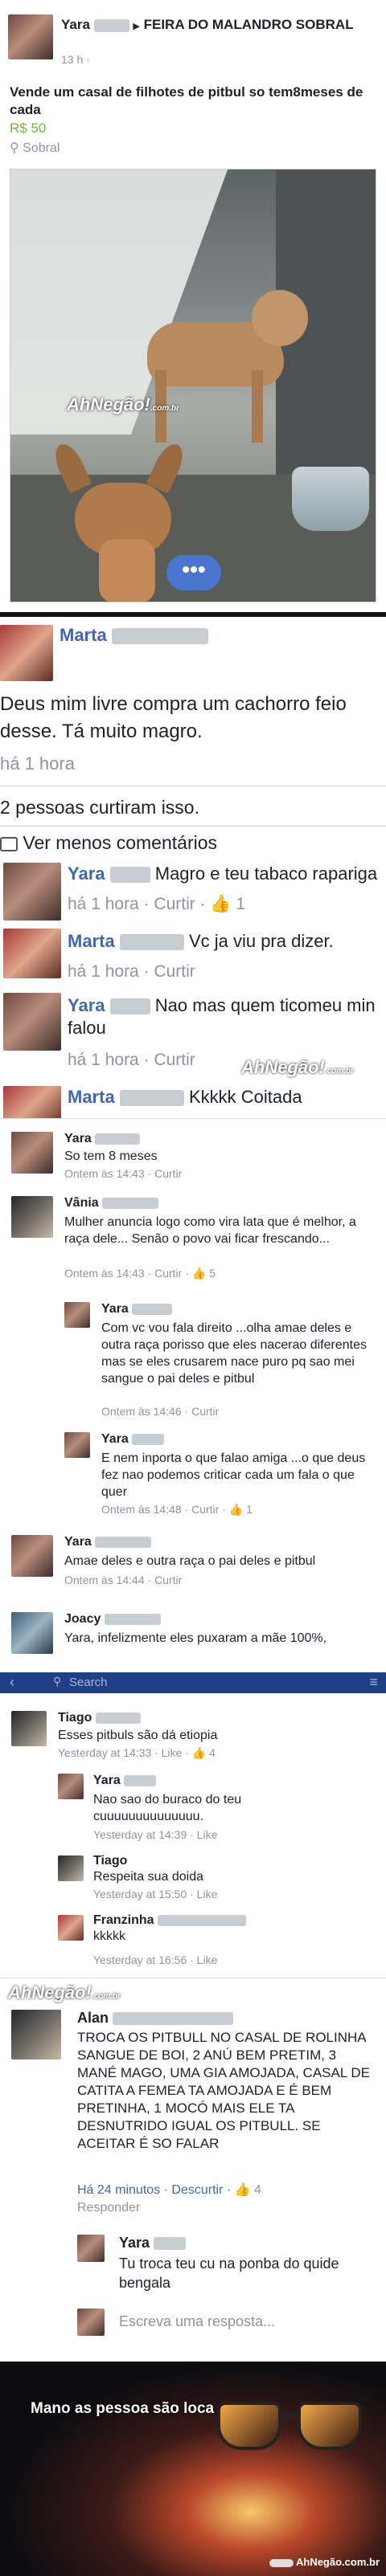 This screenshot has height=2576, width=386. I want to click on comment-name-row: Vânia, so click(112, 1203).